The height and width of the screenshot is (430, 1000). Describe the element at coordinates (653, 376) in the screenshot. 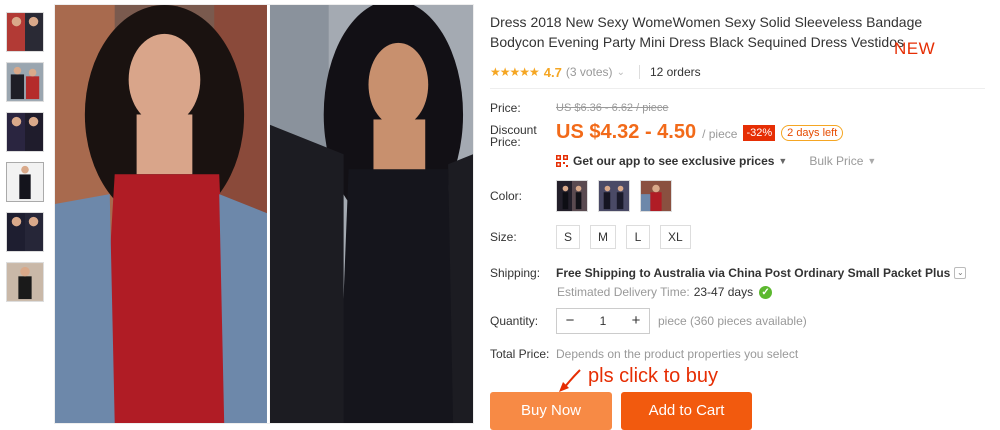

I see `click-annotation: pls click to buy` at that location.